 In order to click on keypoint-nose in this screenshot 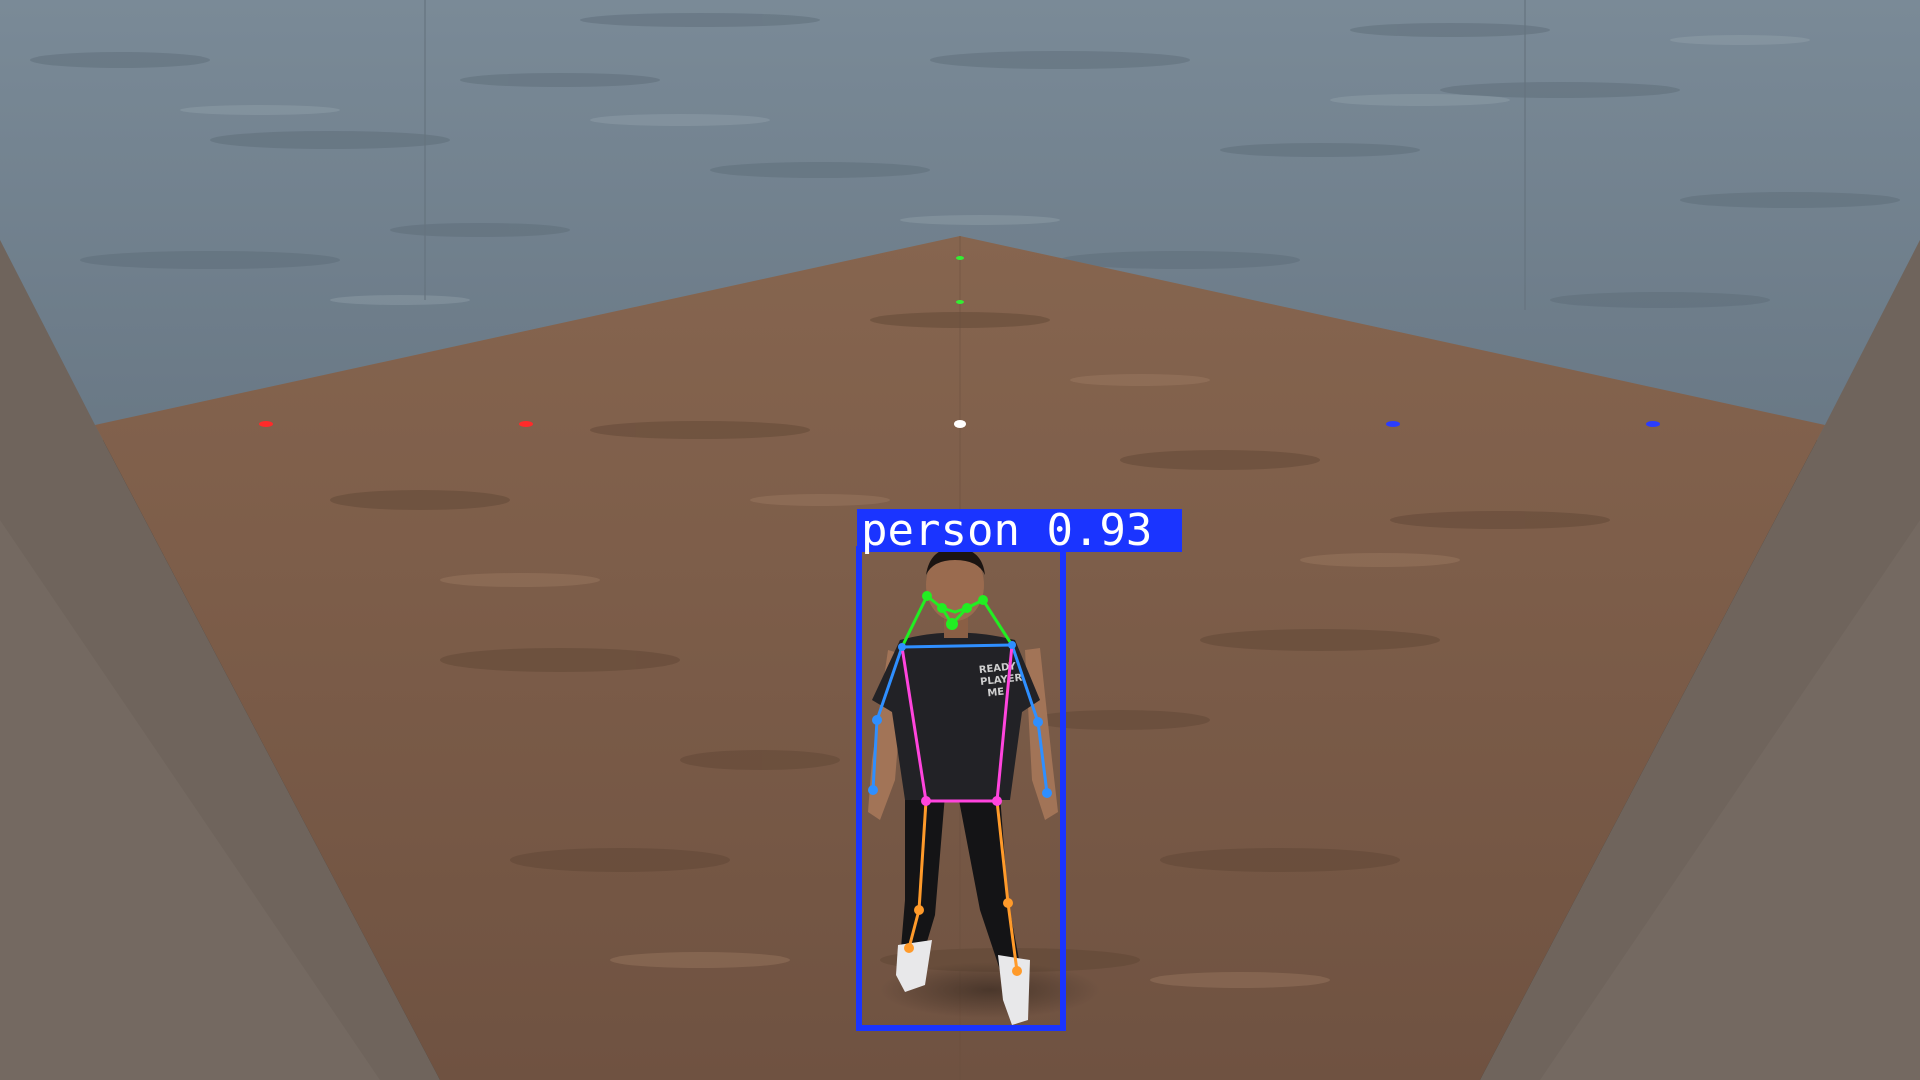, I will do `click(952, 624)`.